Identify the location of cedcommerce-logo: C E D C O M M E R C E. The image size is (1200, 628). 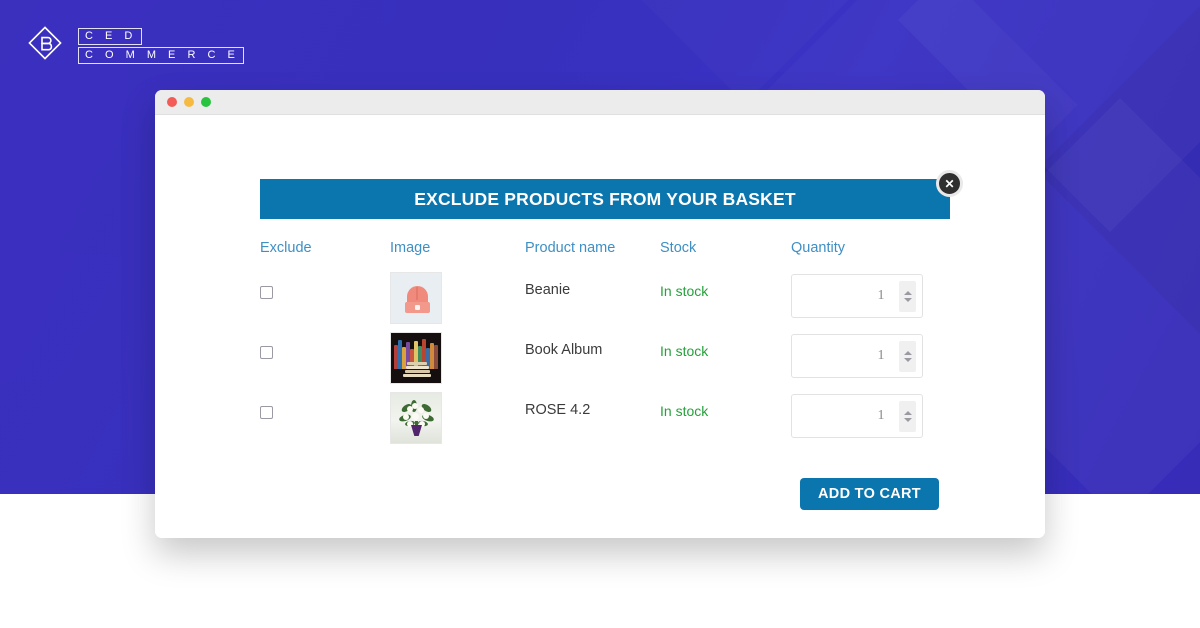
(136, 46).